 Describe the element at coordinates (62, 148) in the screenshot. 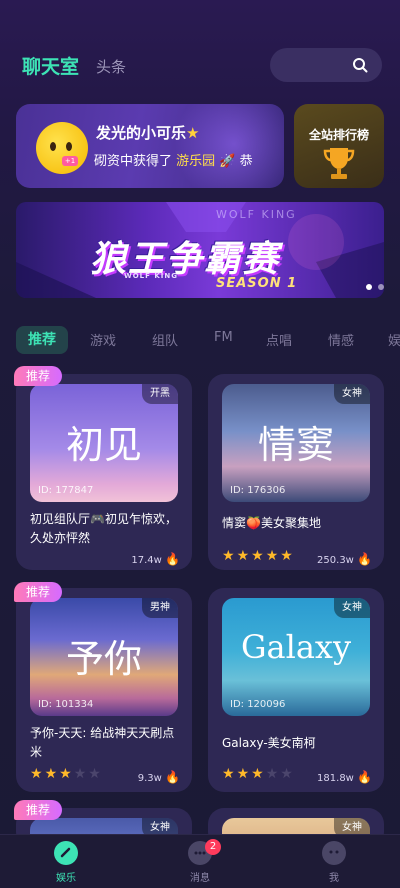

I see `avatar: +1` at that location.